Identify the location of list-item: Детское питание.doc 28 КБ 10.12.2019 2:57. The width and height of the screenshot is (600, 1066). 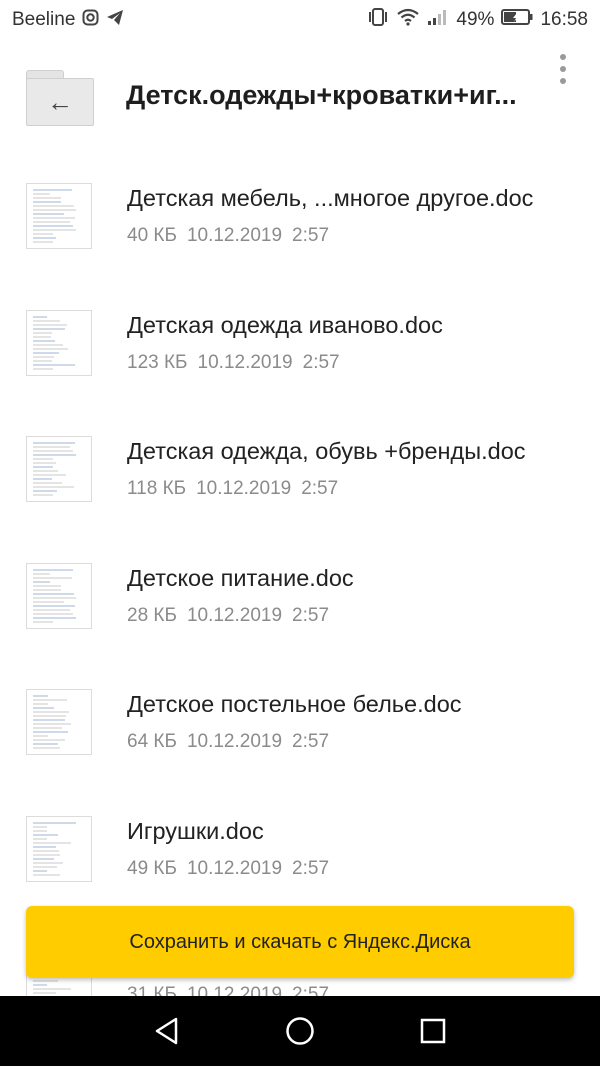
(300, 626).